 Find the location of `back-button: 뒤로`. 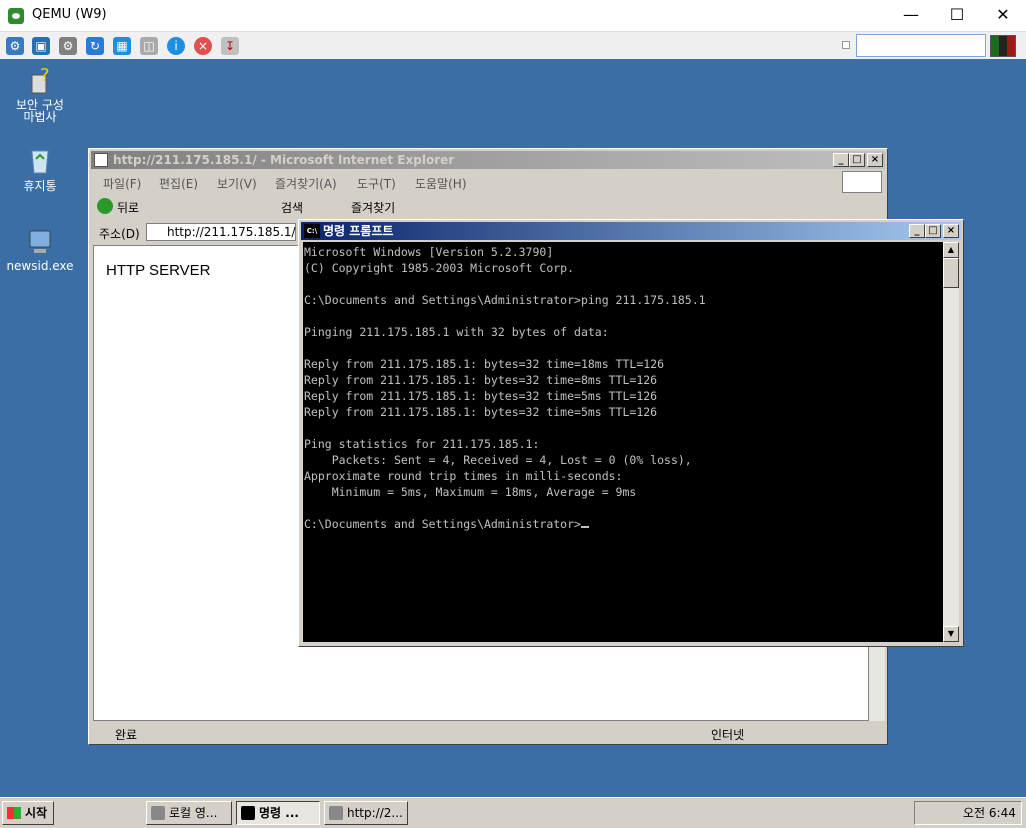

back-button: 뒤로 is located at coordinates (128, 207).